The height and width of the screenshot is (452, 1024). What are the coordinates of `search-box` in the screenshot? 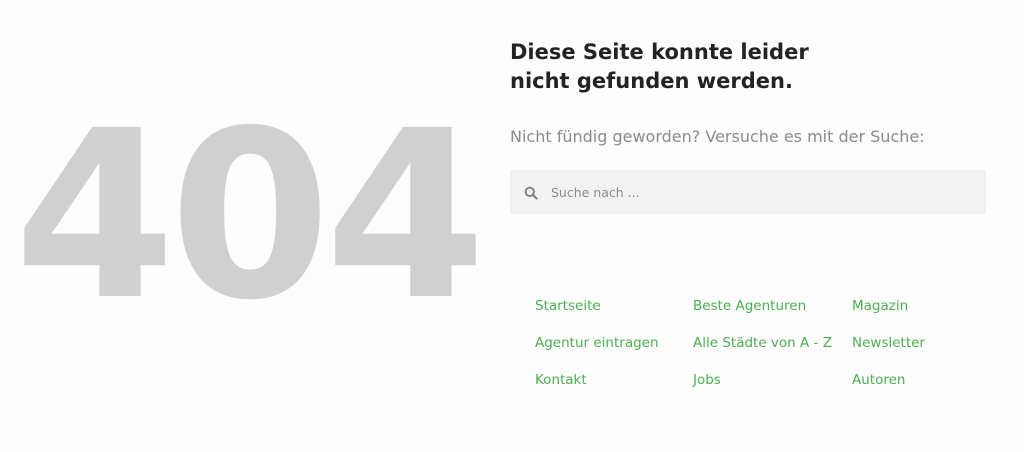 It's located at (748, 192).